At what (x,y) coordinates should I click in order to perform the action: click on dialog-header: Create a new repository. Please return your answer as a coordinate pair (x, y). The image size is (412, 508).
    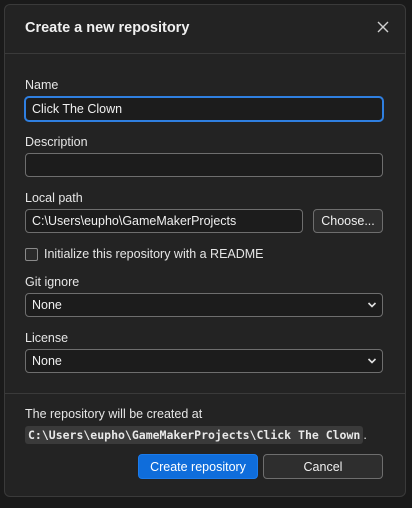
    Looking at the image, I should click on (205, 29).